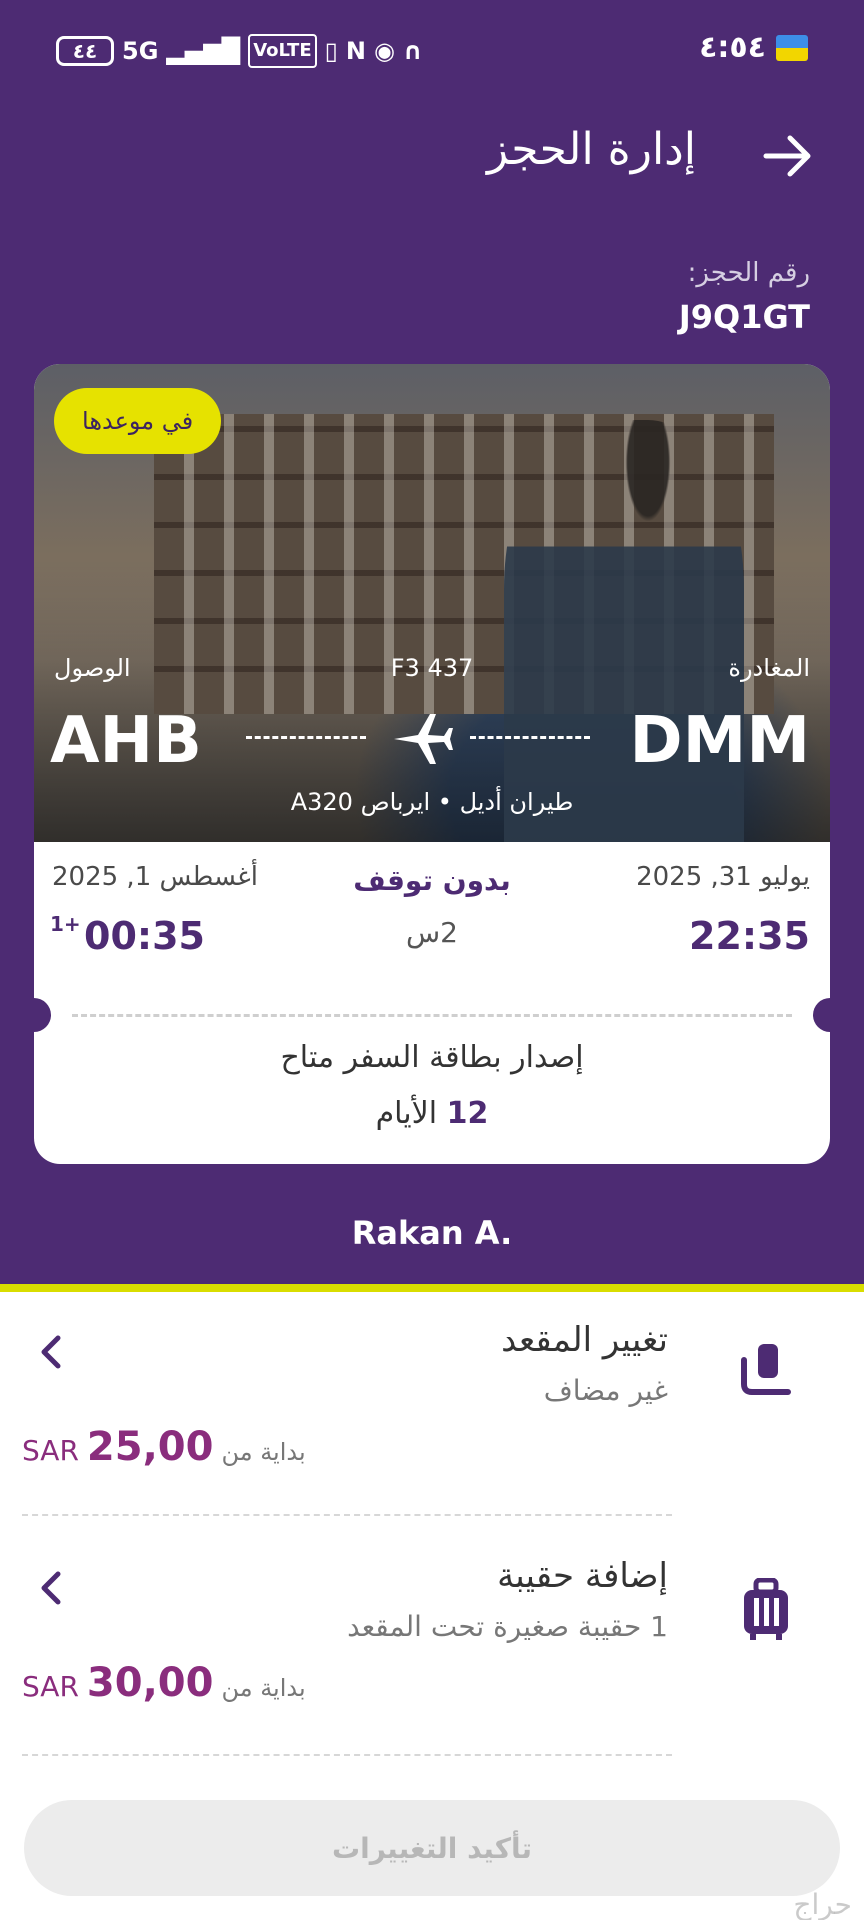 This screenshot has width=864, height=1920. What do you see at coordinates (766, 1609) in the screenshot?
I see `luggage-icon` at bounding box center [766, 1609].